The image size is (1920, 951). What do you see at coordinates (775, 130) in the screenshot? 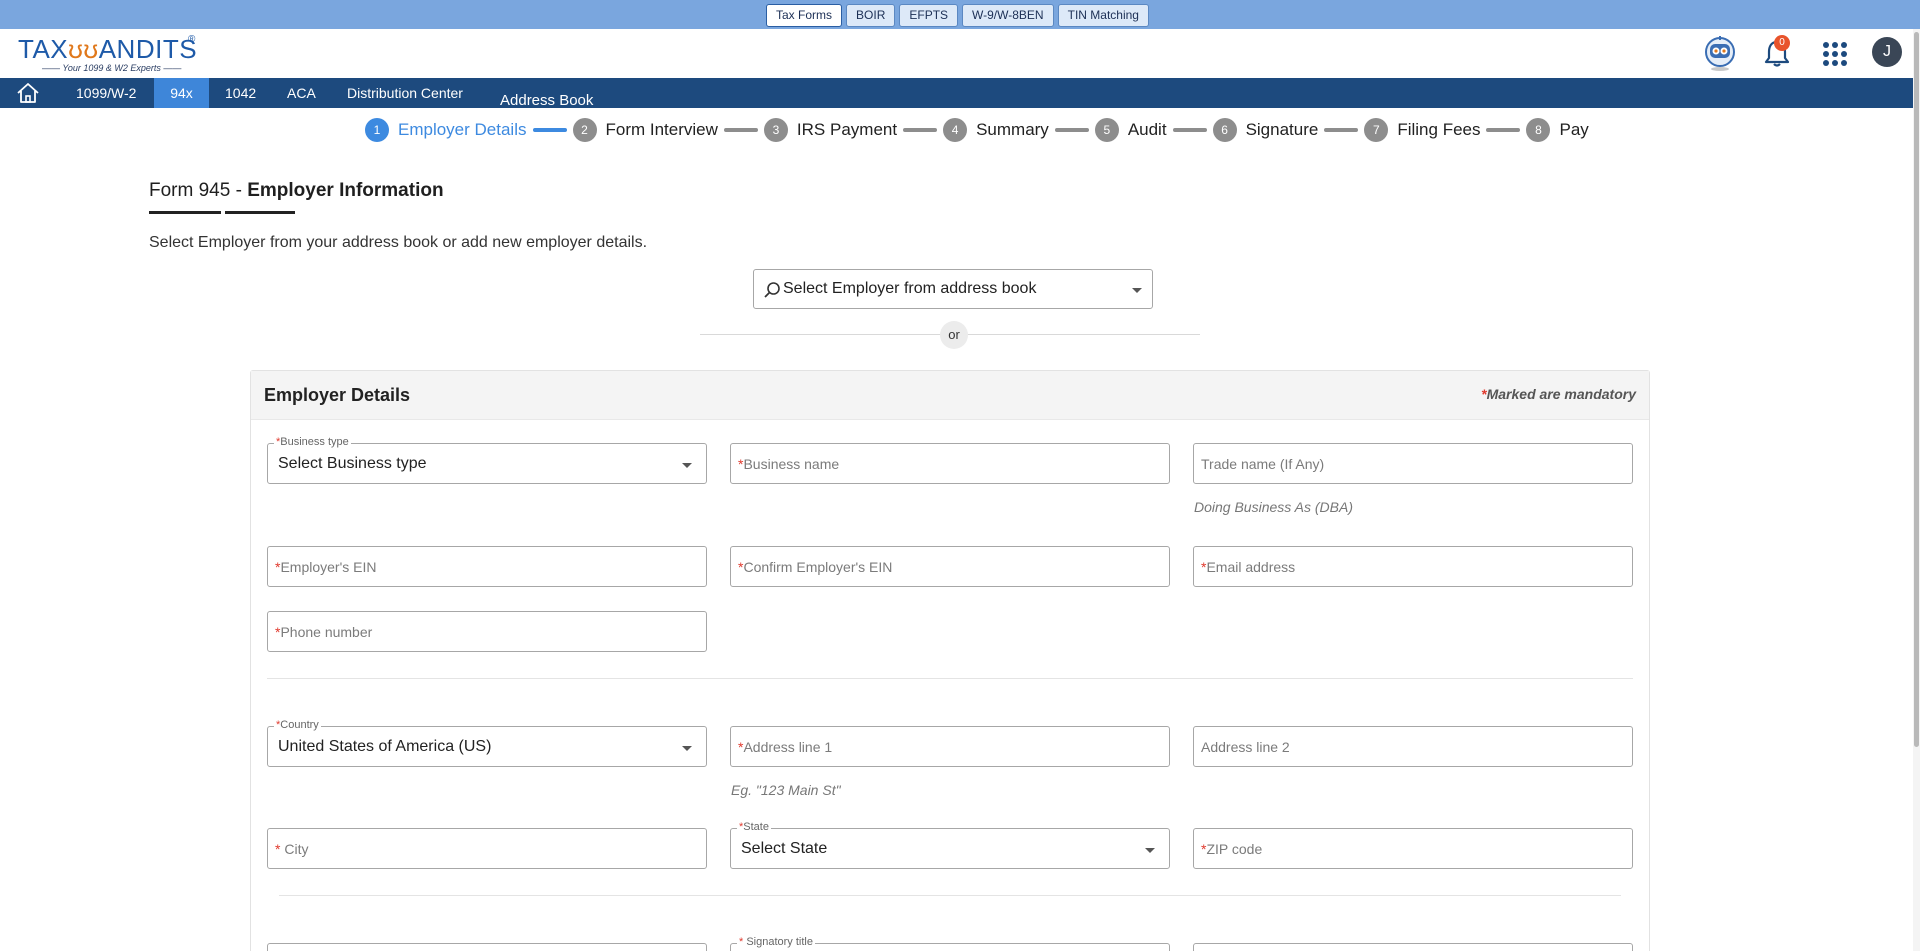
I see `step-number: 3` at bounding box center [775, 130].